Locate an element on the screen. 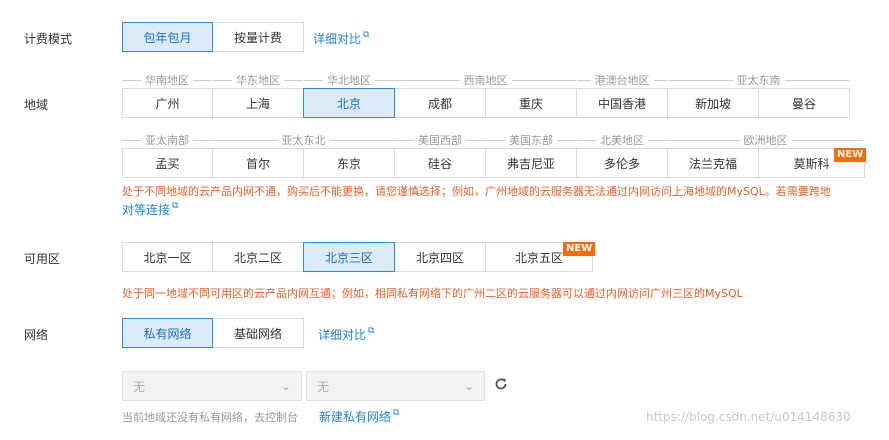 The height and width of the screenshot is (440, 889). region-group-label: 华北地区 is located at coordinates (349, 80).